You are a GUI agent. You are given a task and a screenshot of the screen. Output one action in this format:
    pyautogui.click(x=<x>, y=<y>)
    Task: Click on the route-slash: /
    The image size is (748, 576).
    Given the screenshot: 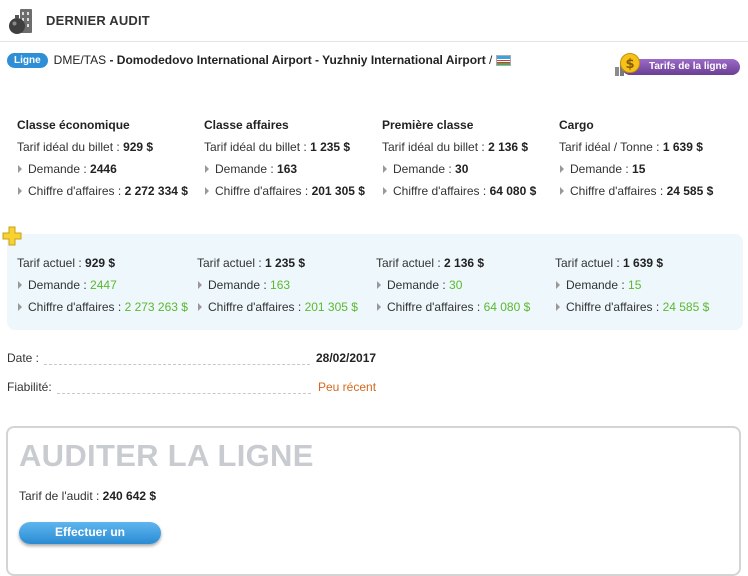 What is the action you would take?
    pyautogui.click(x=489, y=60)
    